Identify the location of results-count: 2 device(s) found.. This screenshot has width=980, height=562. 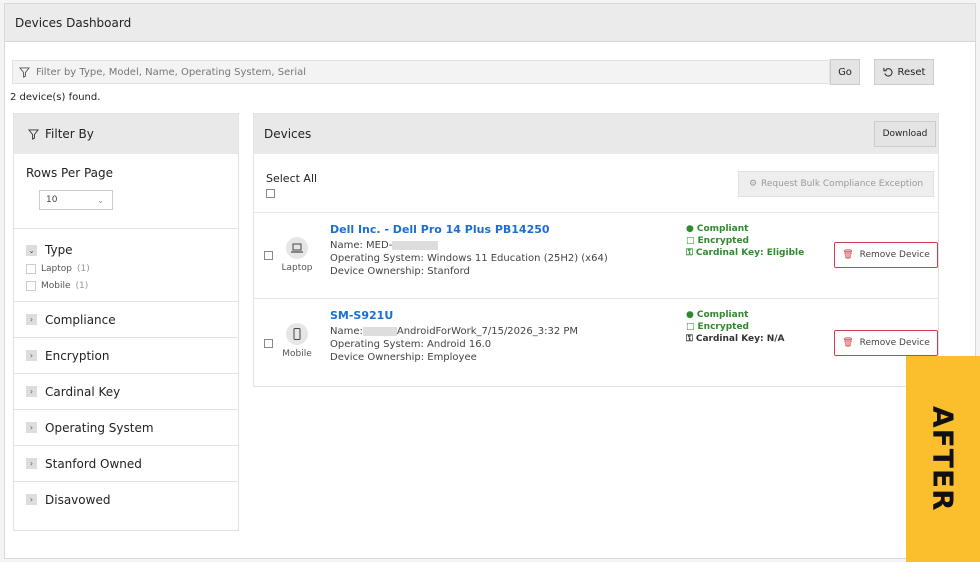
(55, 97).